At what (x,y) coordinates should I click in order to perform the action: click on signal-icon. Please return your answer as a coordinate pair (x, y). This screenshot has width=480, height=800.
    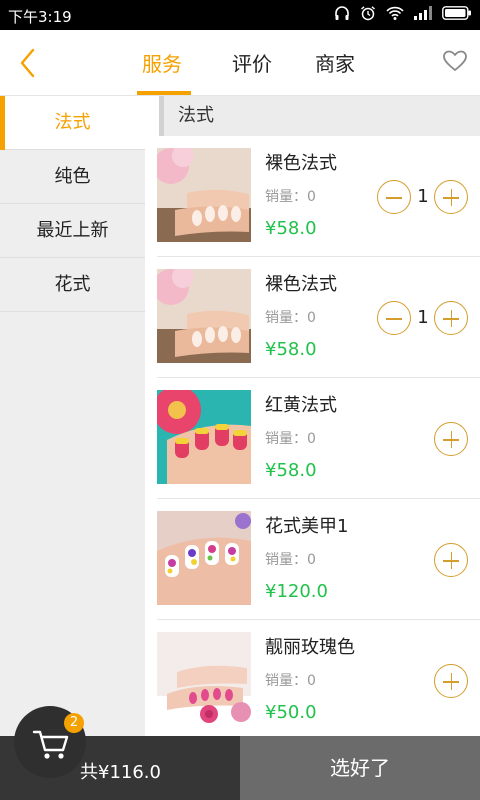
    Looking at the image, I should click on (423, 13).